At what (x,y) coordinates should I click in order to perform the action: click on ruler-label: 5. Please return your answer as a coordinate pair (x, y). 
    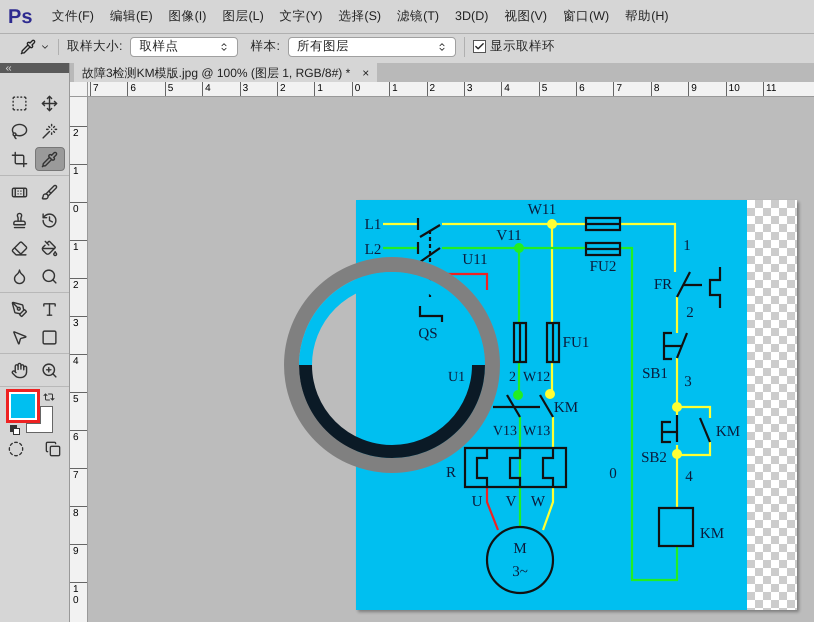
    Looking at the image, I should click on (76, 399).